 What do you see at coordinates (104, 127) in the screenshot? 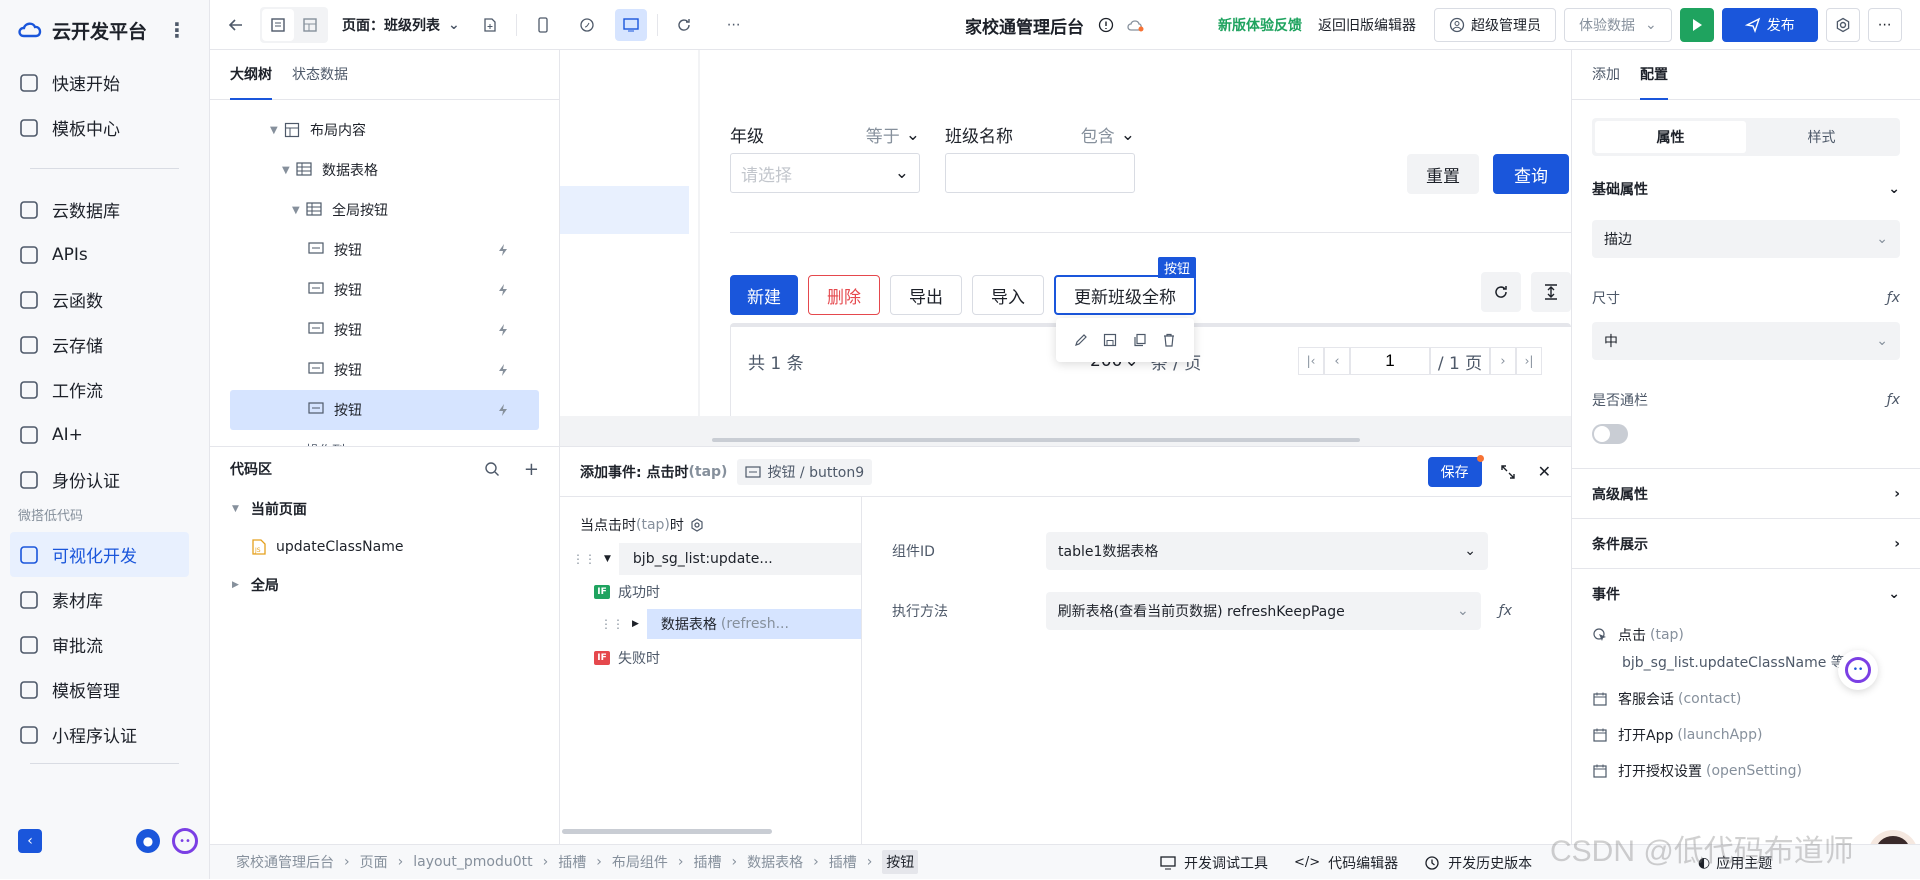
I see `nav-item: 模板中心` at bounding box center [104, 127].